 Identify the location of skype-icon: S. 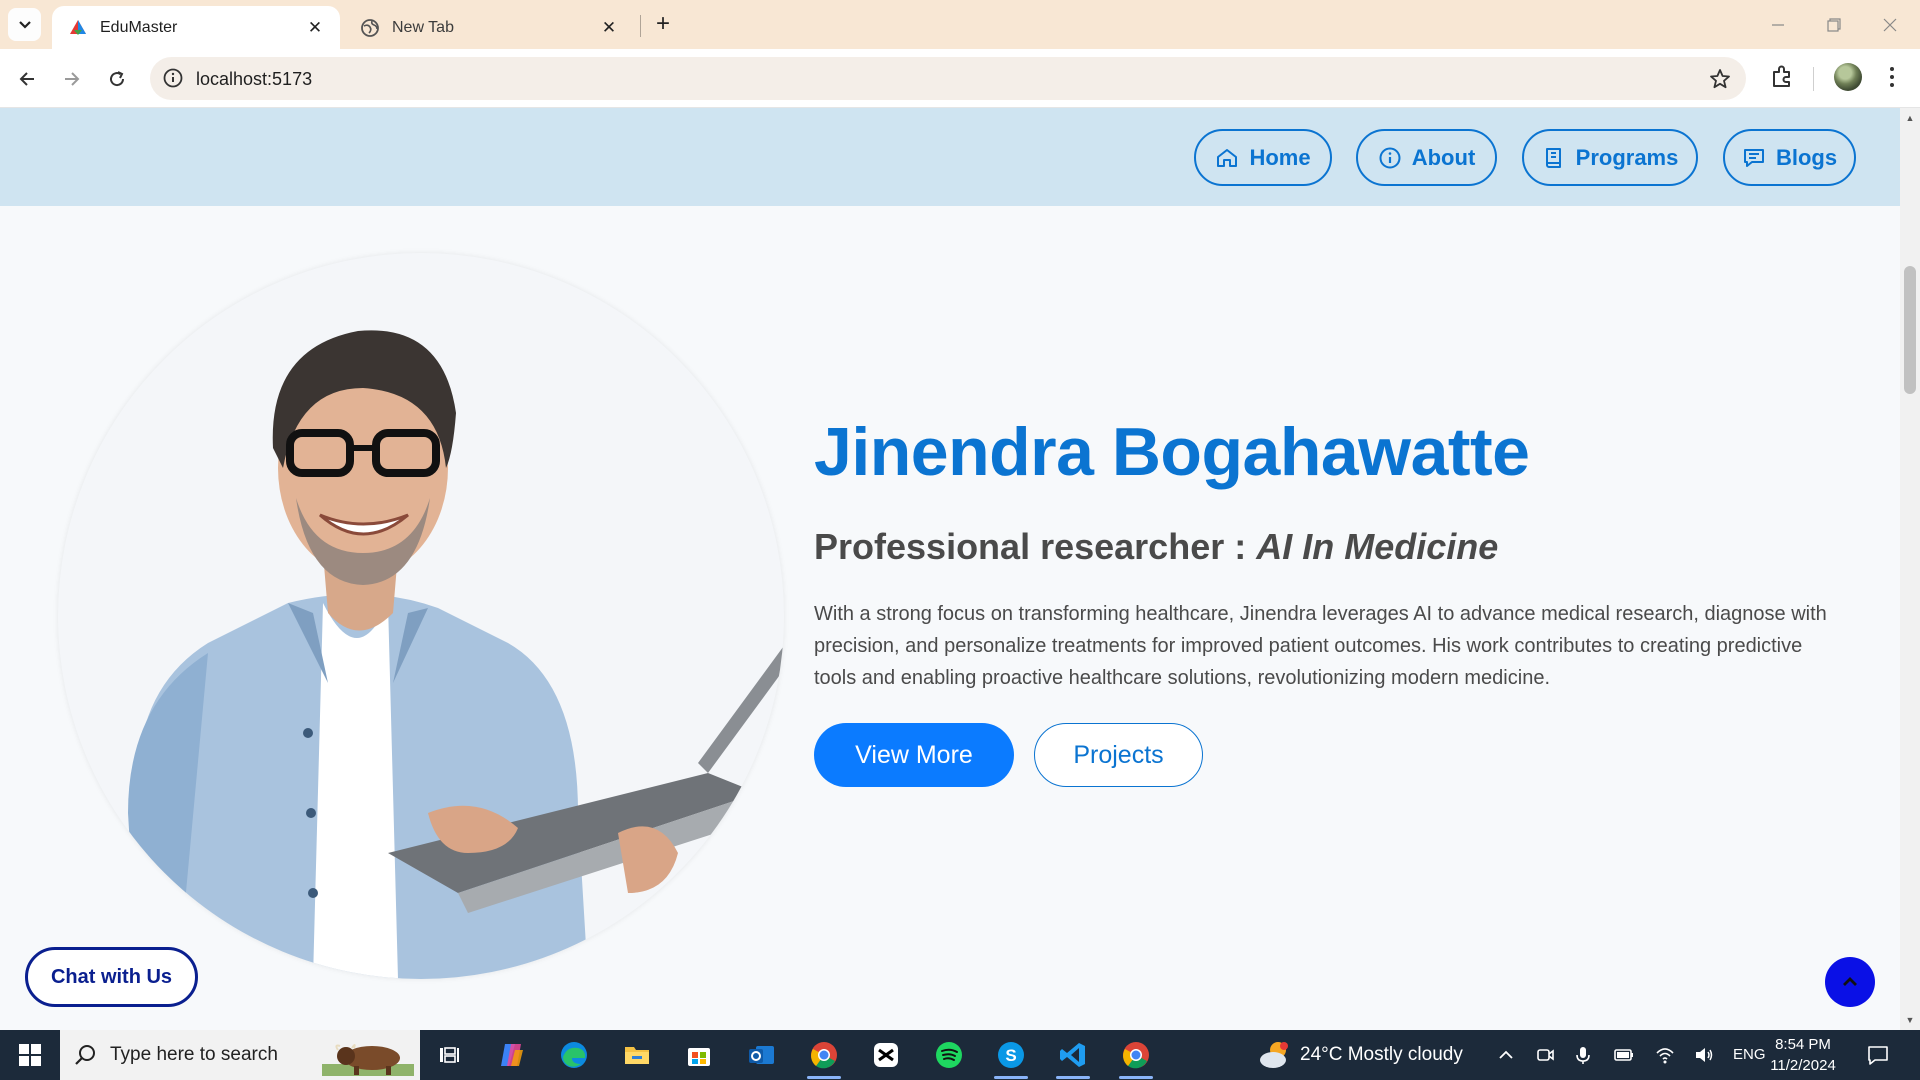
(1011, 1055).